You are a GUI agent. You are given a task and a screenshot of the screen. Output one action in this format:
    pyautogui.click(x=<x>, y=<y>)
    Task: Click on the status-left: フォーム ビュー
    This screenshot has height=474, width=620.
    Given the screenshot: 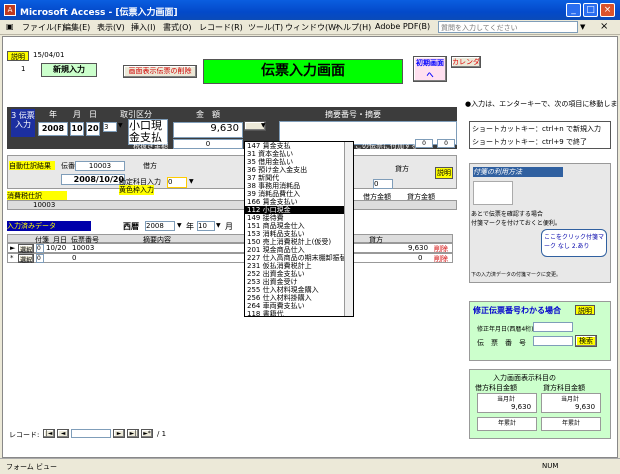 What is the action you would take?
    pyautogui.click(x=32, y=467)
    